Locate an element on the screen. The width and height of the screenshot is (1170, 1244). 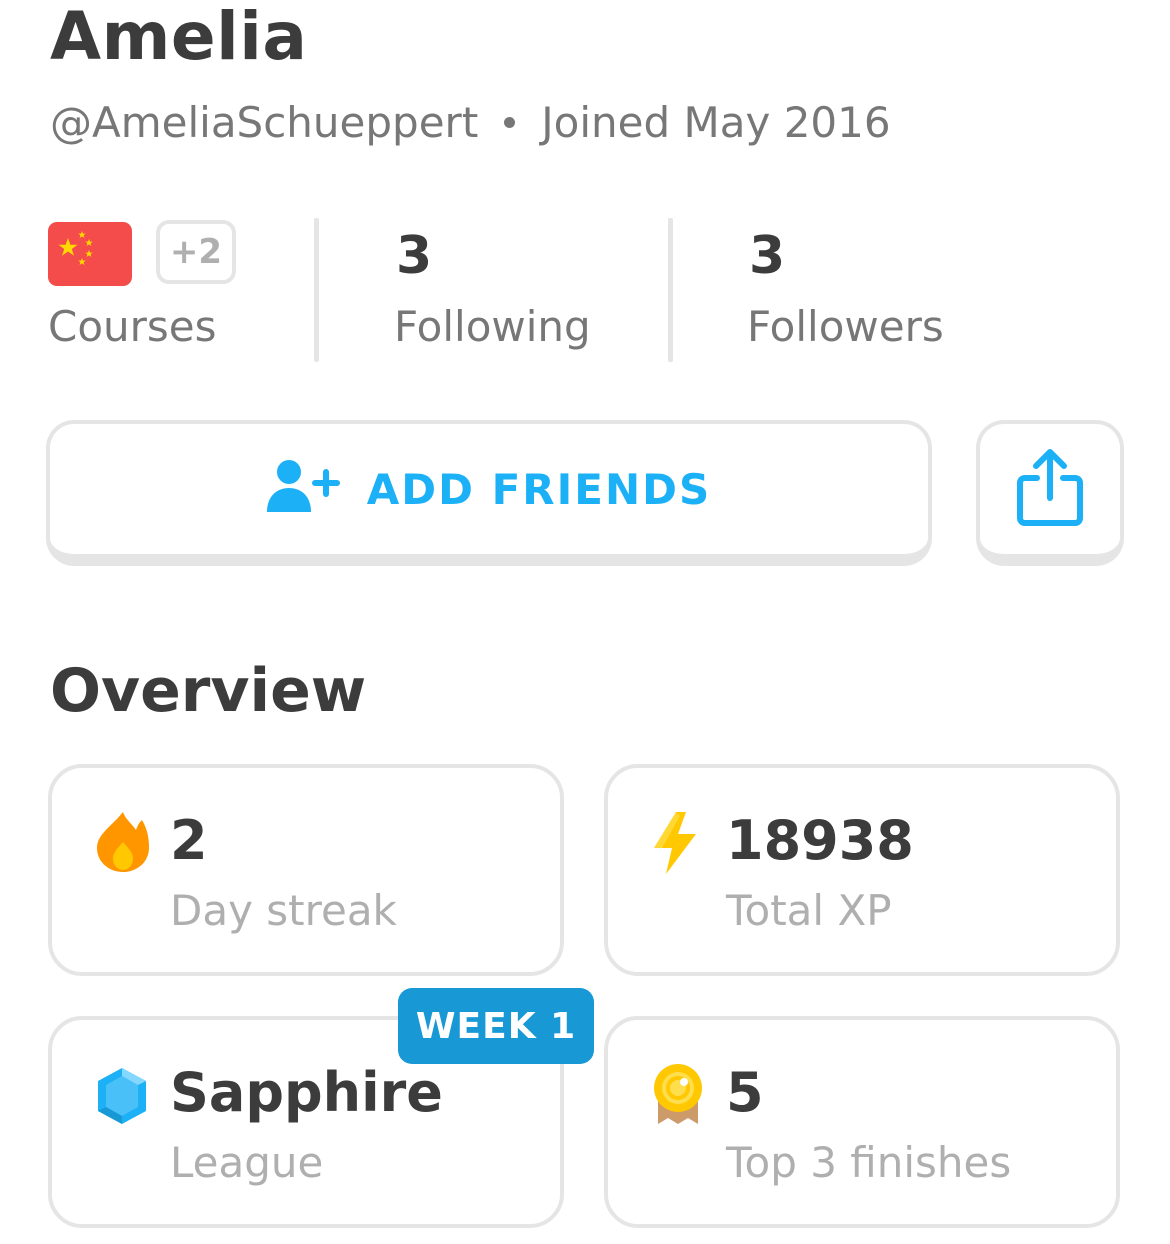
followers-label: Followers is located at coordinates (845, 326).